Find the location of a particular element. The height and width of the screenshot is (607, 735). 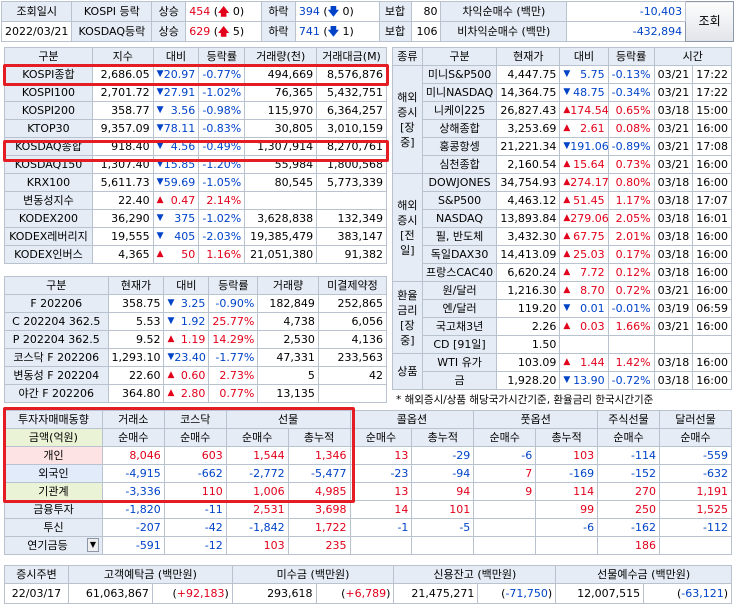

investor-value: 103 is located at coordinates (567, 455).